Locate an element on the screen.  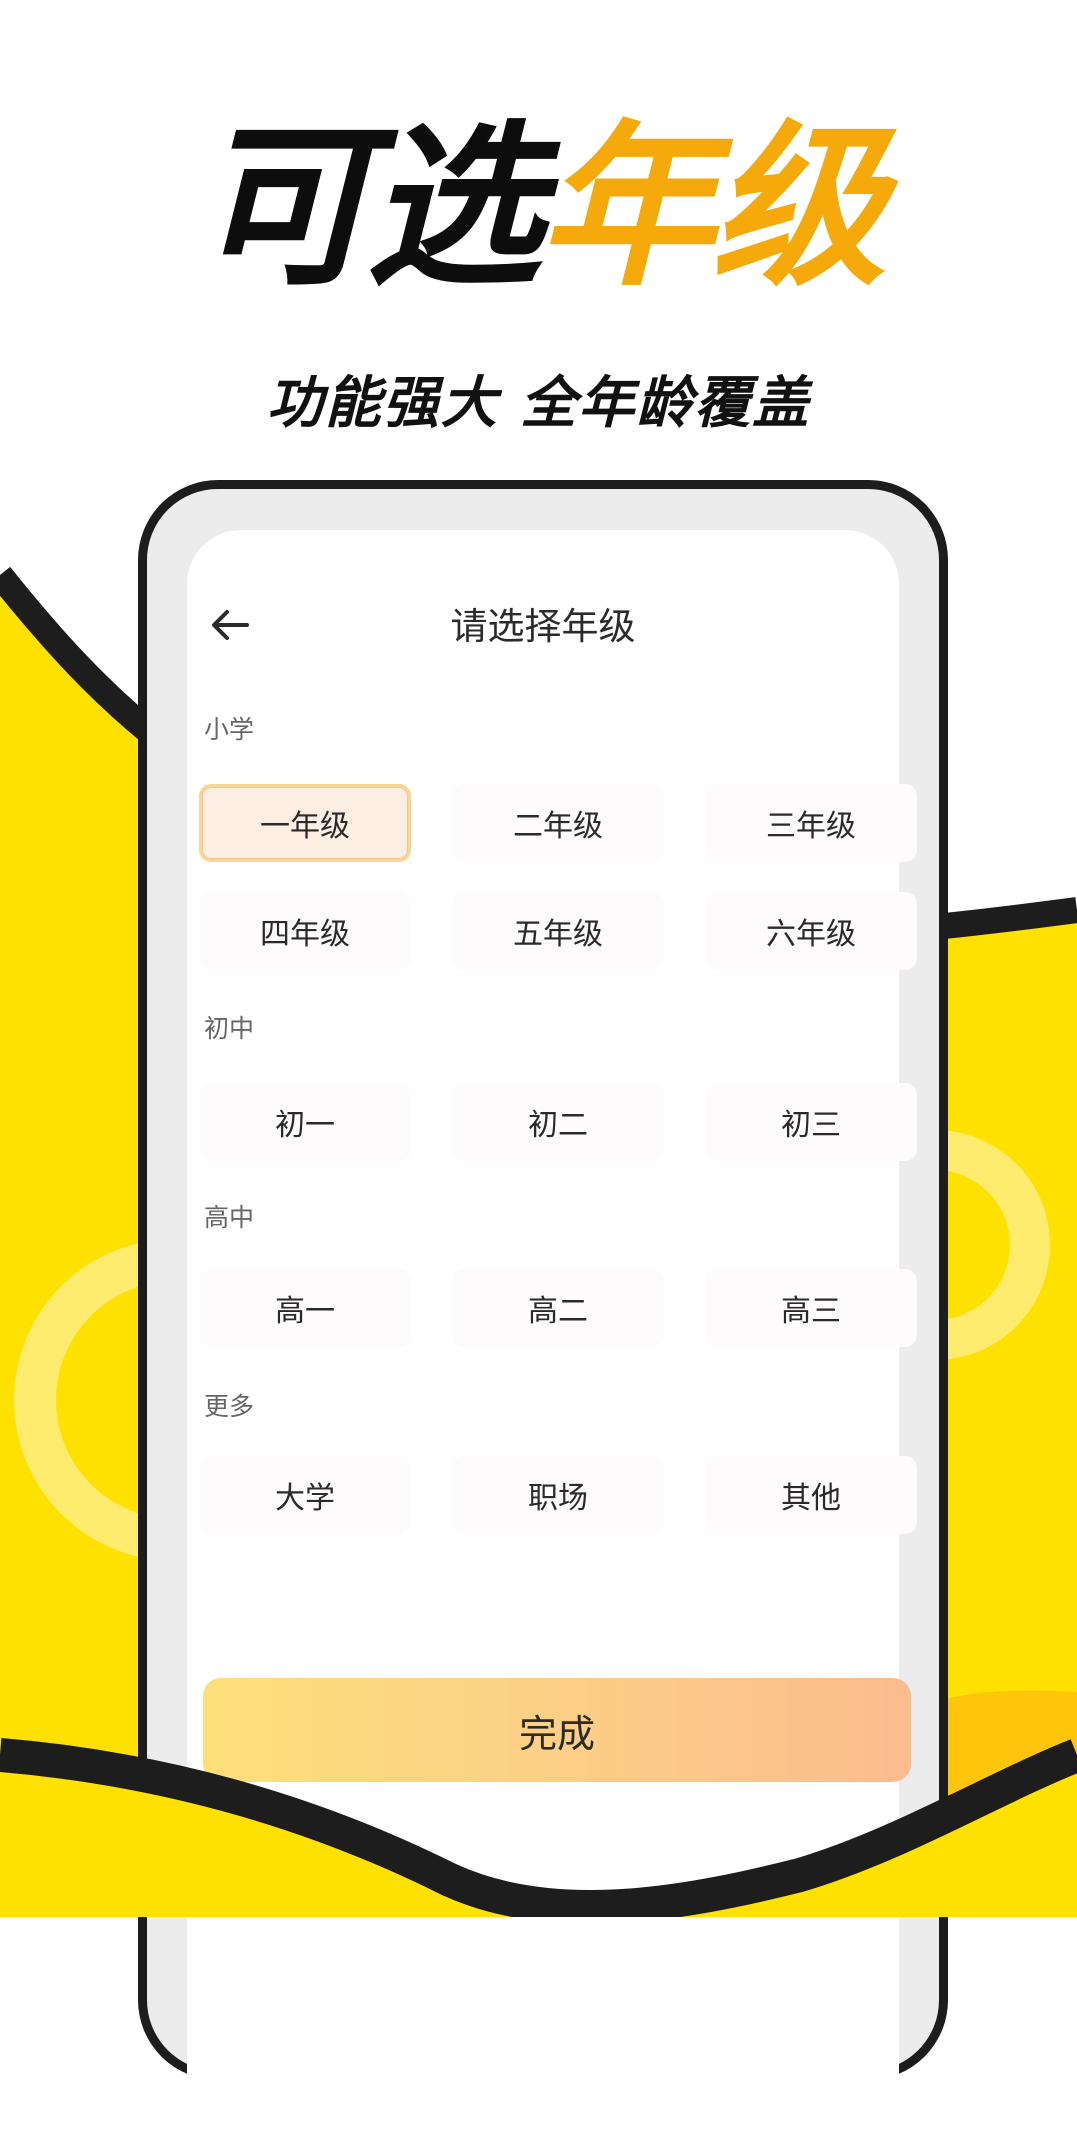
grade-row: 初一 初二 初三 is located at coordinates (558, 1122).